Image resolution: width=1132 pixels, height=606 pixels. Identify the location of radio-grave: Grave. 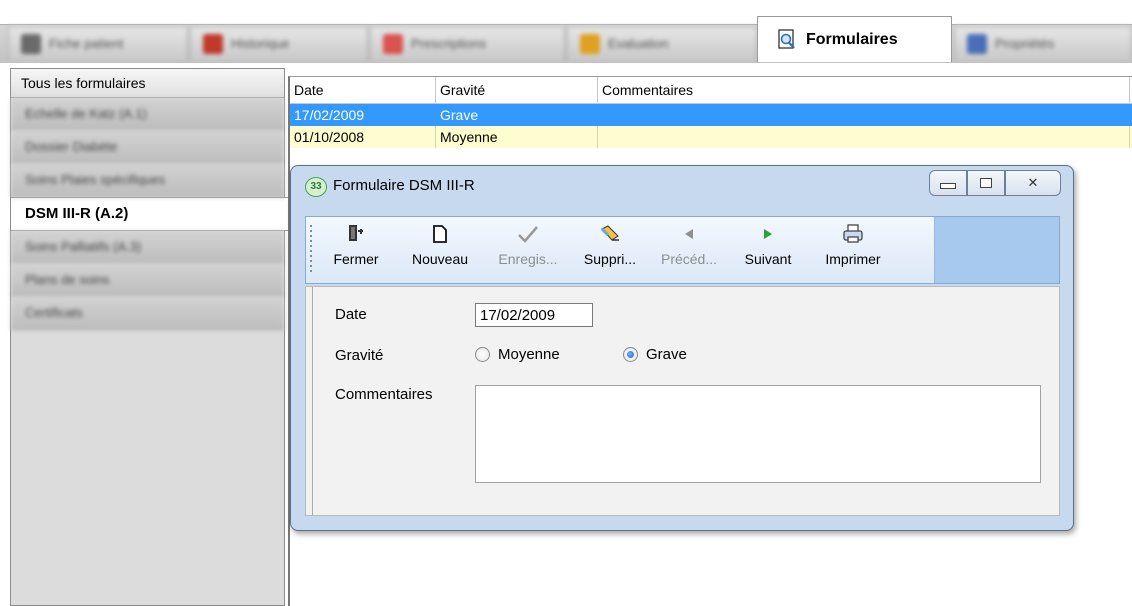
(655, 354).